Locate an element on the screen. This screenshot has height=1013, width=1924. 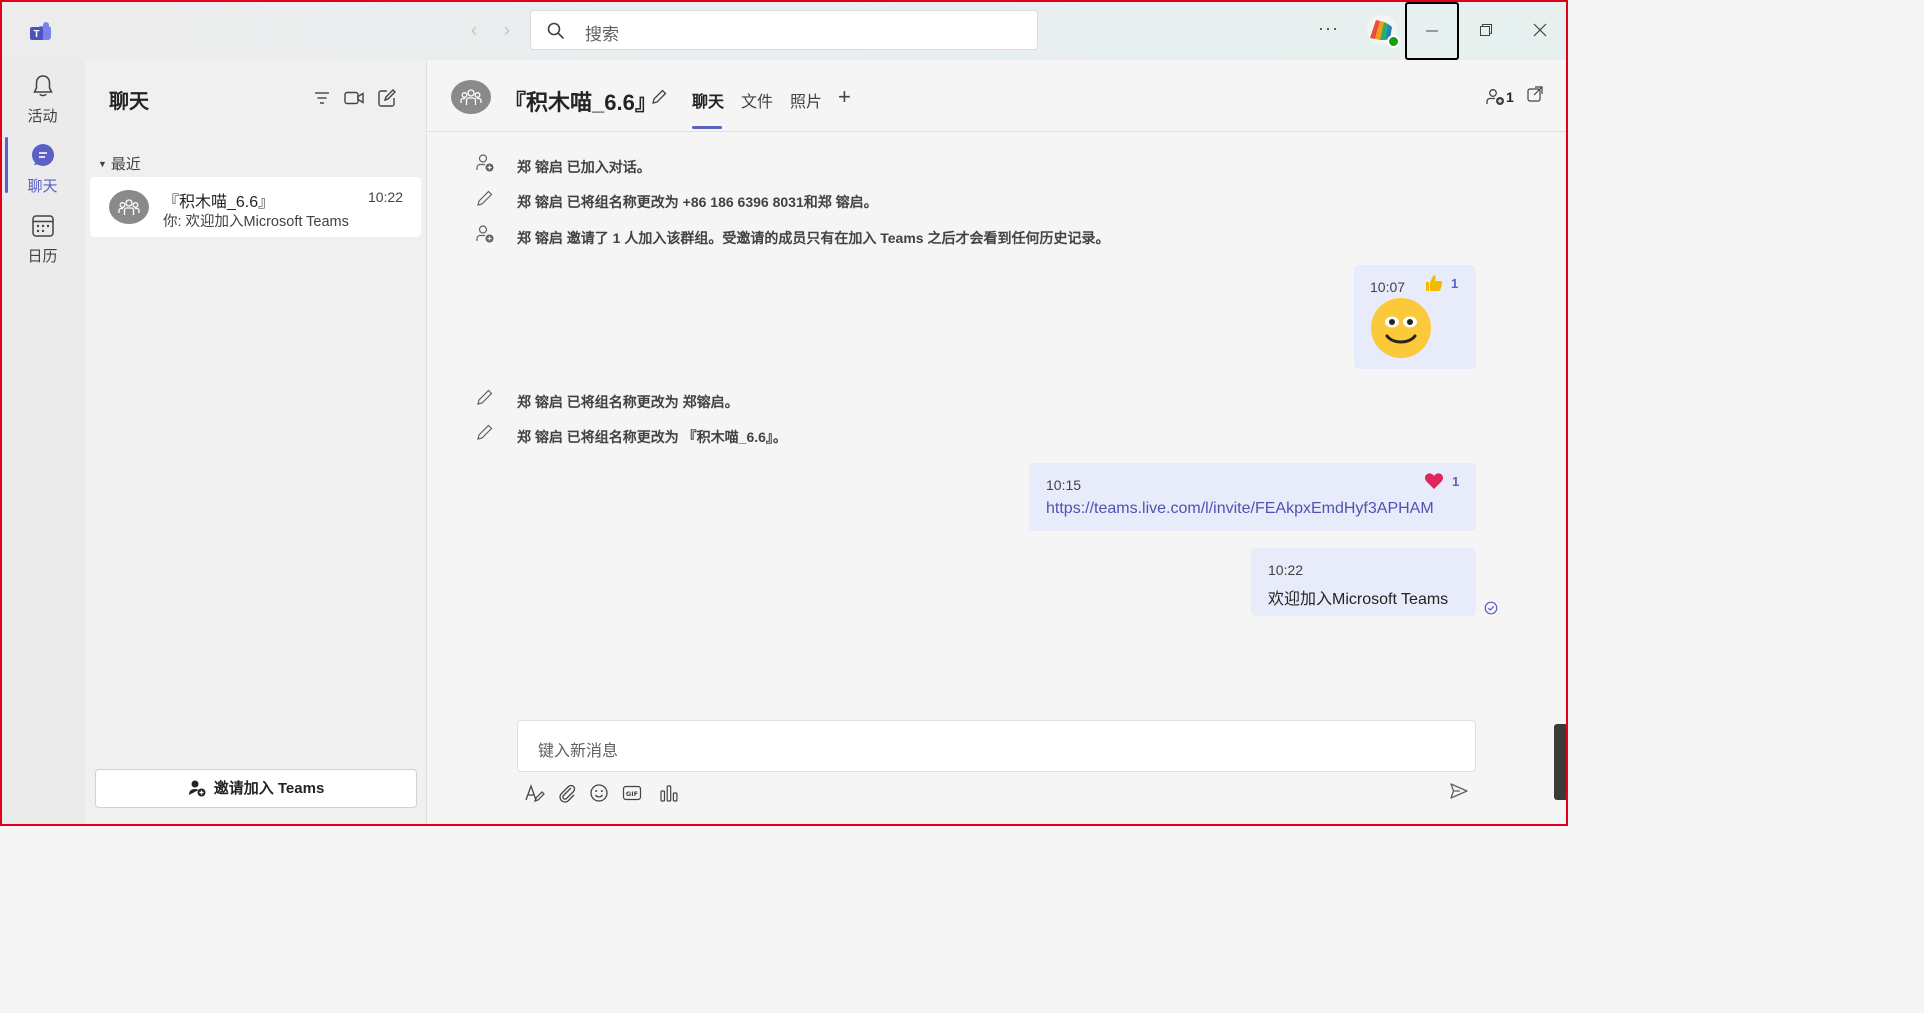
thumbs-up-icon is located at coordinates (1434, 283).